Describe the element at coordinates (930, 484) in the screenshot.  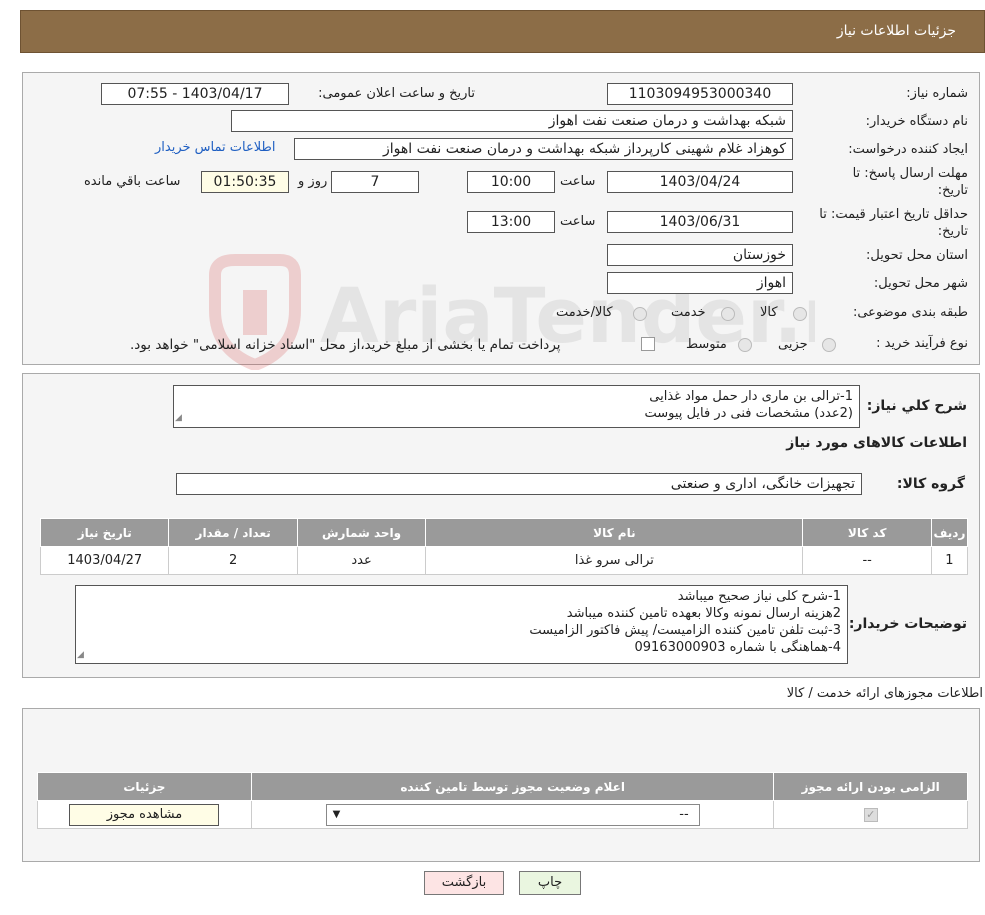
I see `goods-group-label: گروه کالا:` at that location.